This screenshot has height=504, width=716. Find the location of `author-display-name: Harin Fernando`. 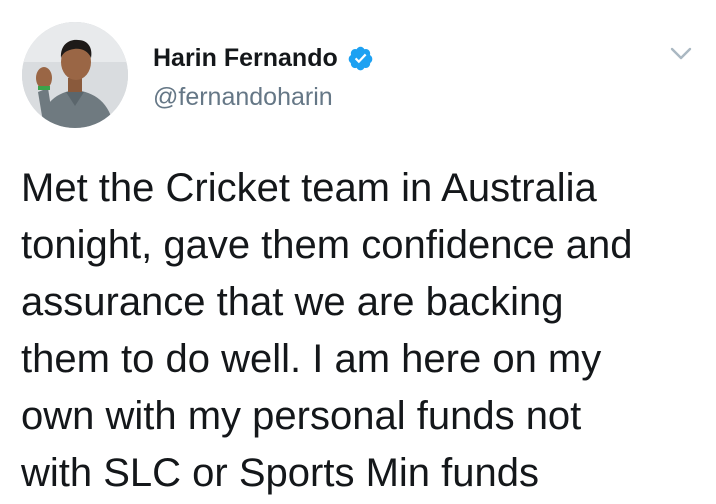

author-display-name: Harin Fernando is located at coordinates (245, 58).